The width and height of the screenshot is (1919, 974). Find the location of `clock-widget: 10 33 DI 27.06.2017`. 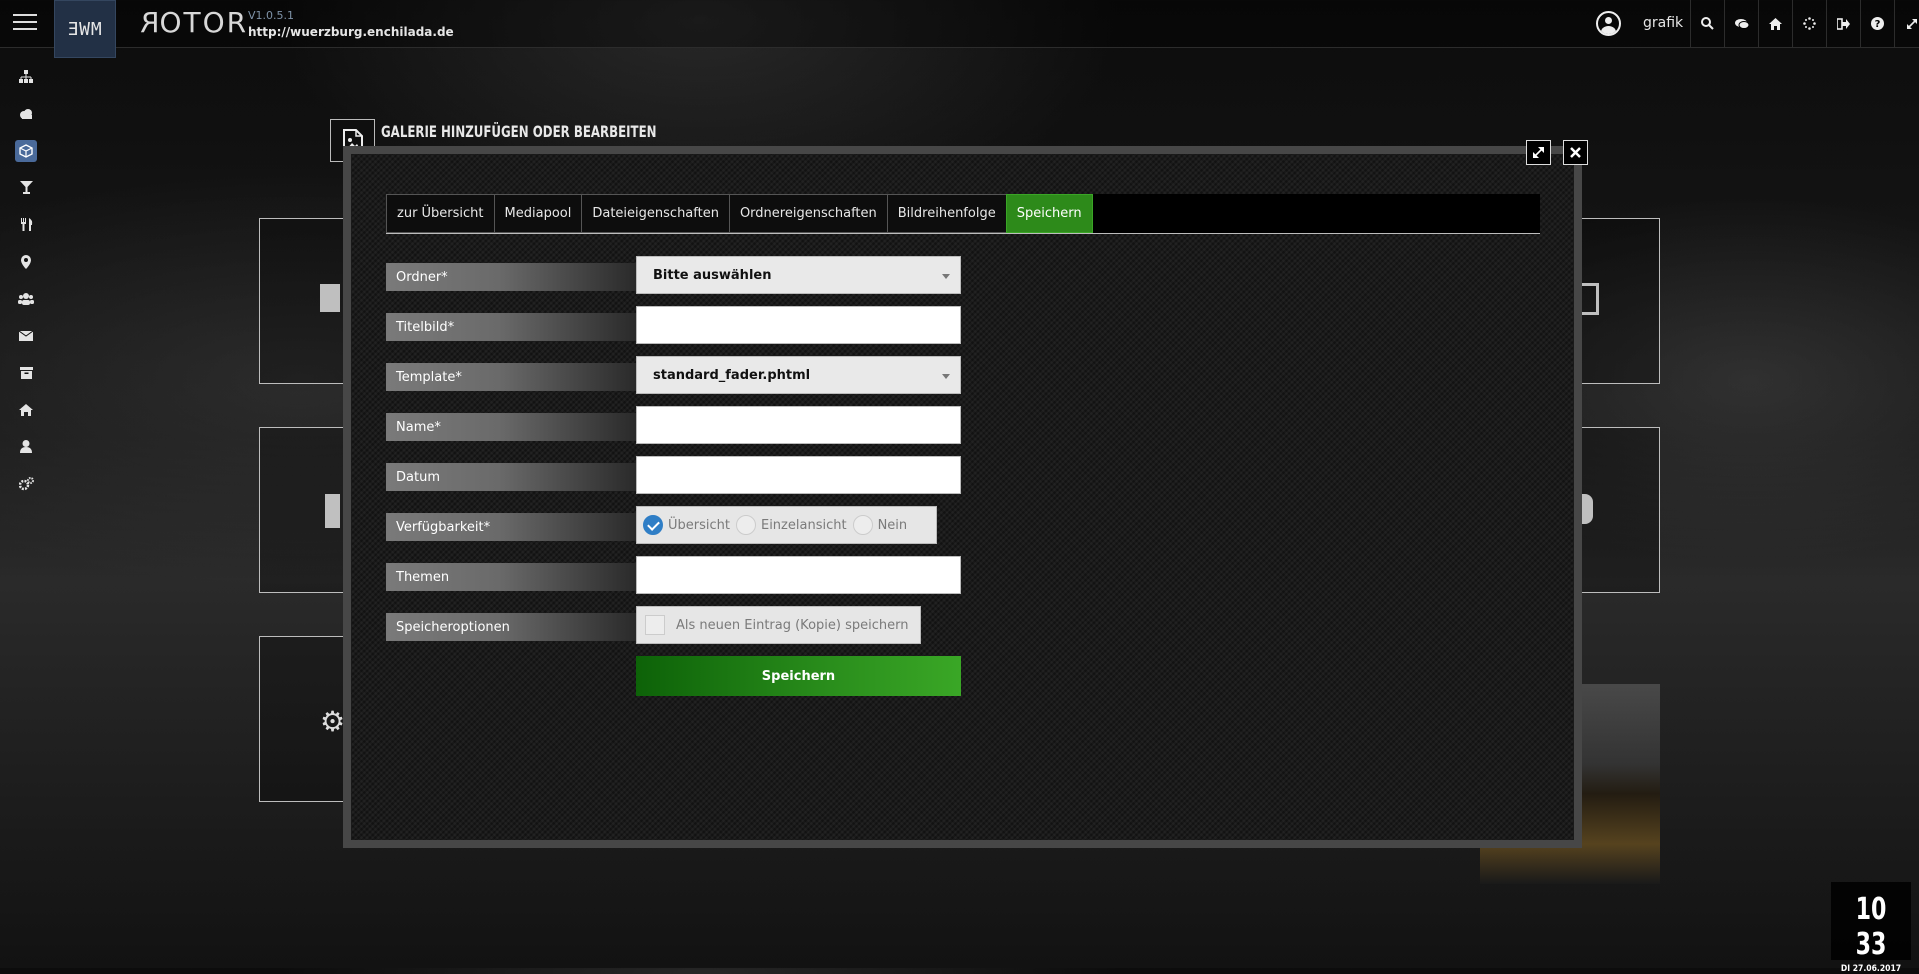

clock-widget: 10 33 DI 27.06.2017 is located at coordinates (1871, 928).